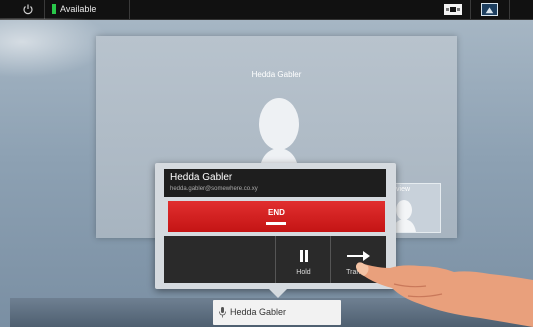  I want to click on remote-participant-name: Hedda Gabler, so click(276, 74).